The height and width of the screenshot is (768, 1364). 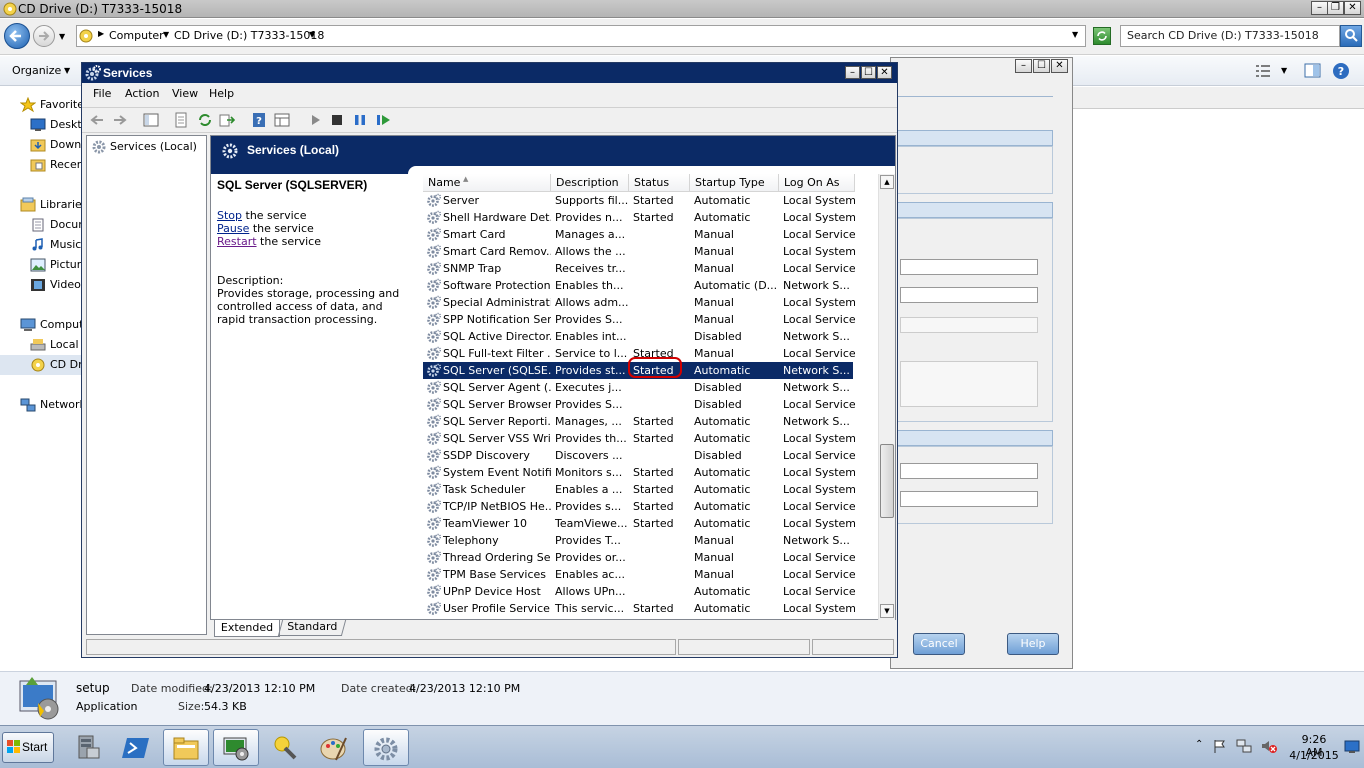 I want to click on mmc-view-icon, so click(x=282, y=120).